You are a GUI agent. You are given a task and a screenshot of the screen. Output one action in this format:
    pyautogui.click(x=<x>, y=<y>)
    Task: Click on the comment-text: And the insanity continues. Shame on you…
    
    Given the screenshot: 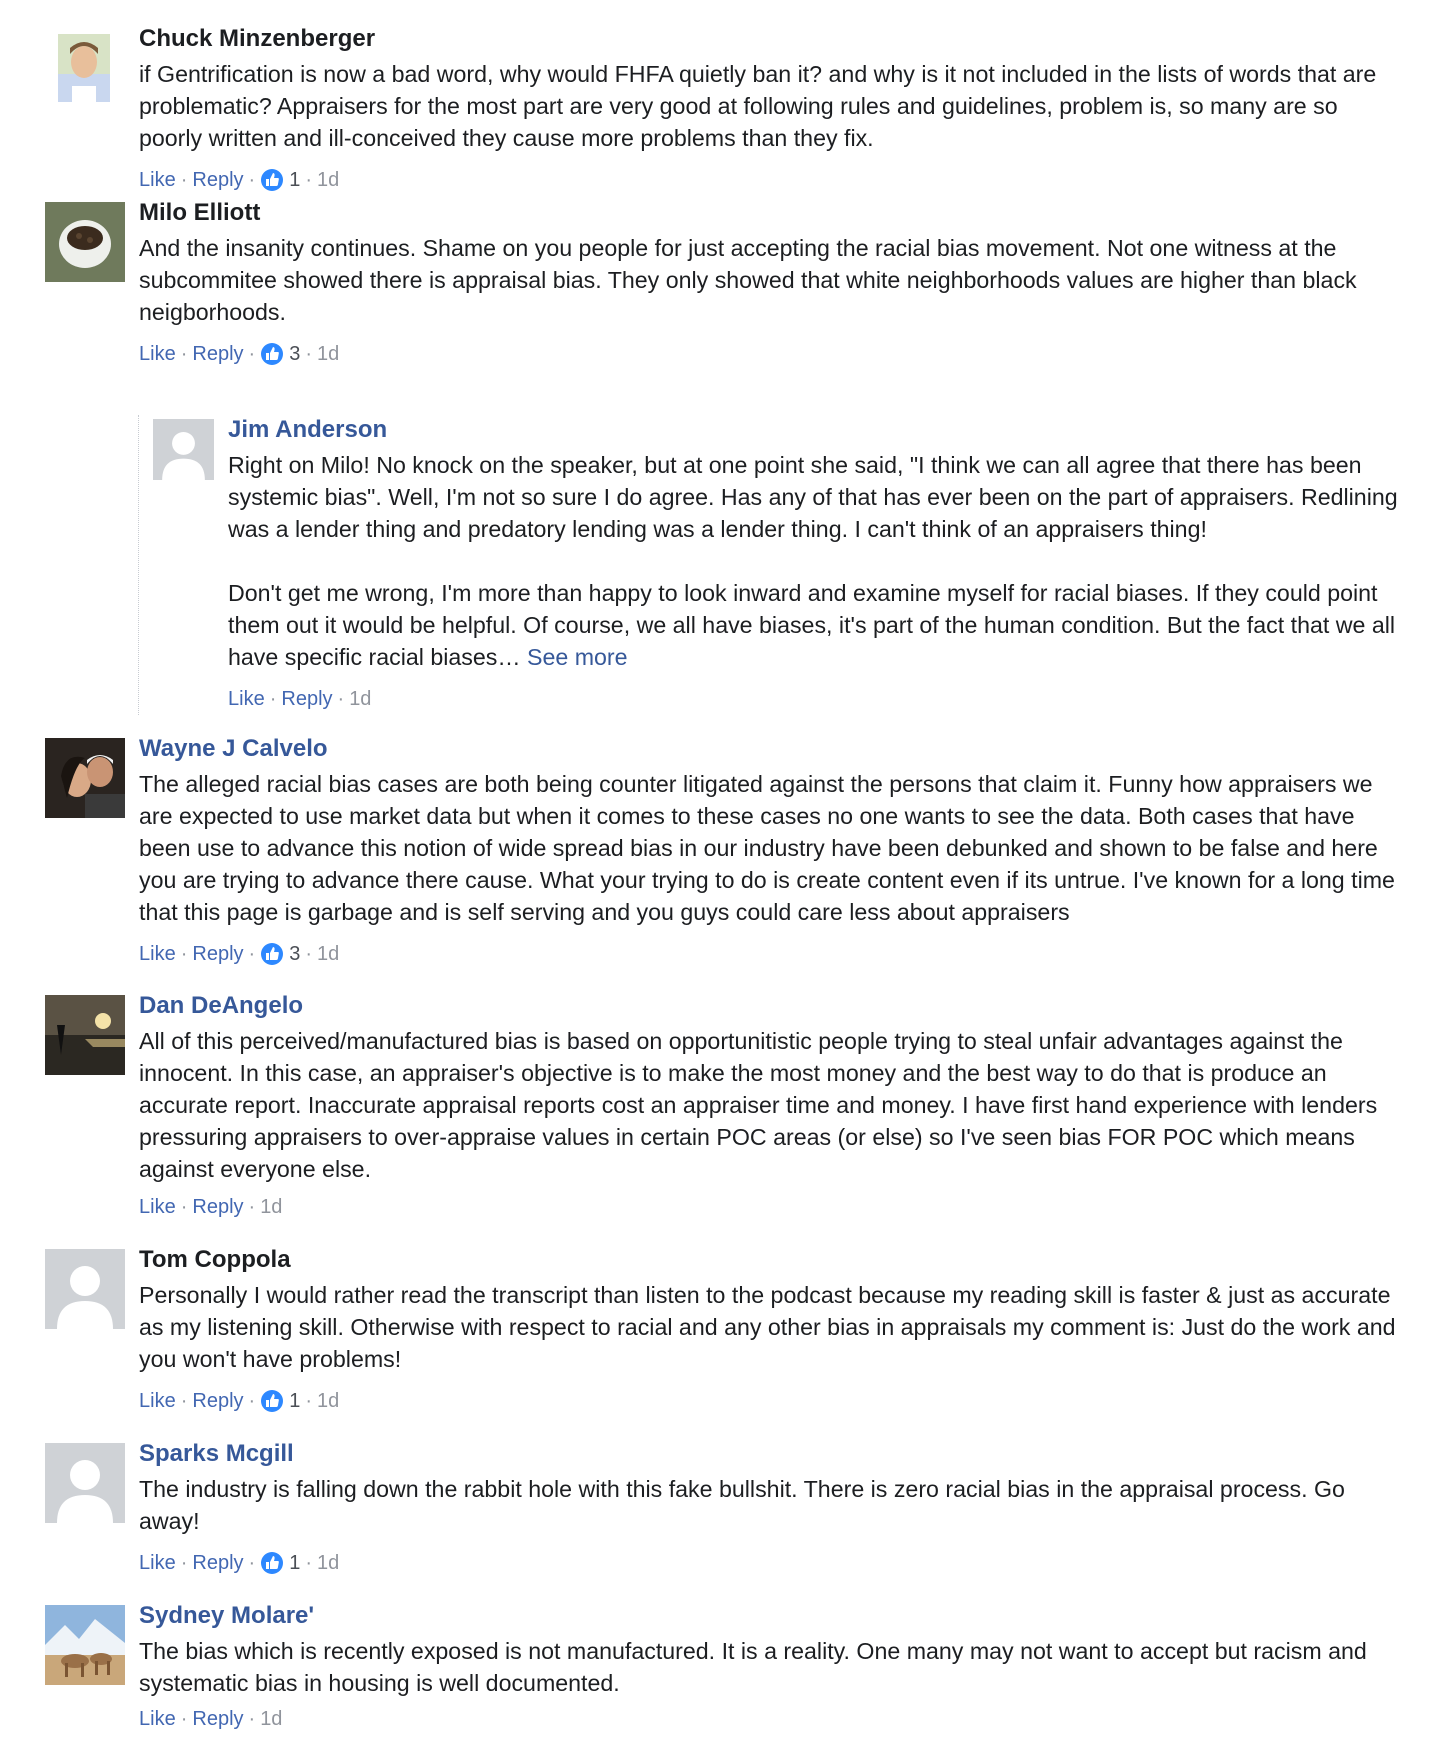 What is the action you would take?
    pyautogui.click(x=751, y=280)
    